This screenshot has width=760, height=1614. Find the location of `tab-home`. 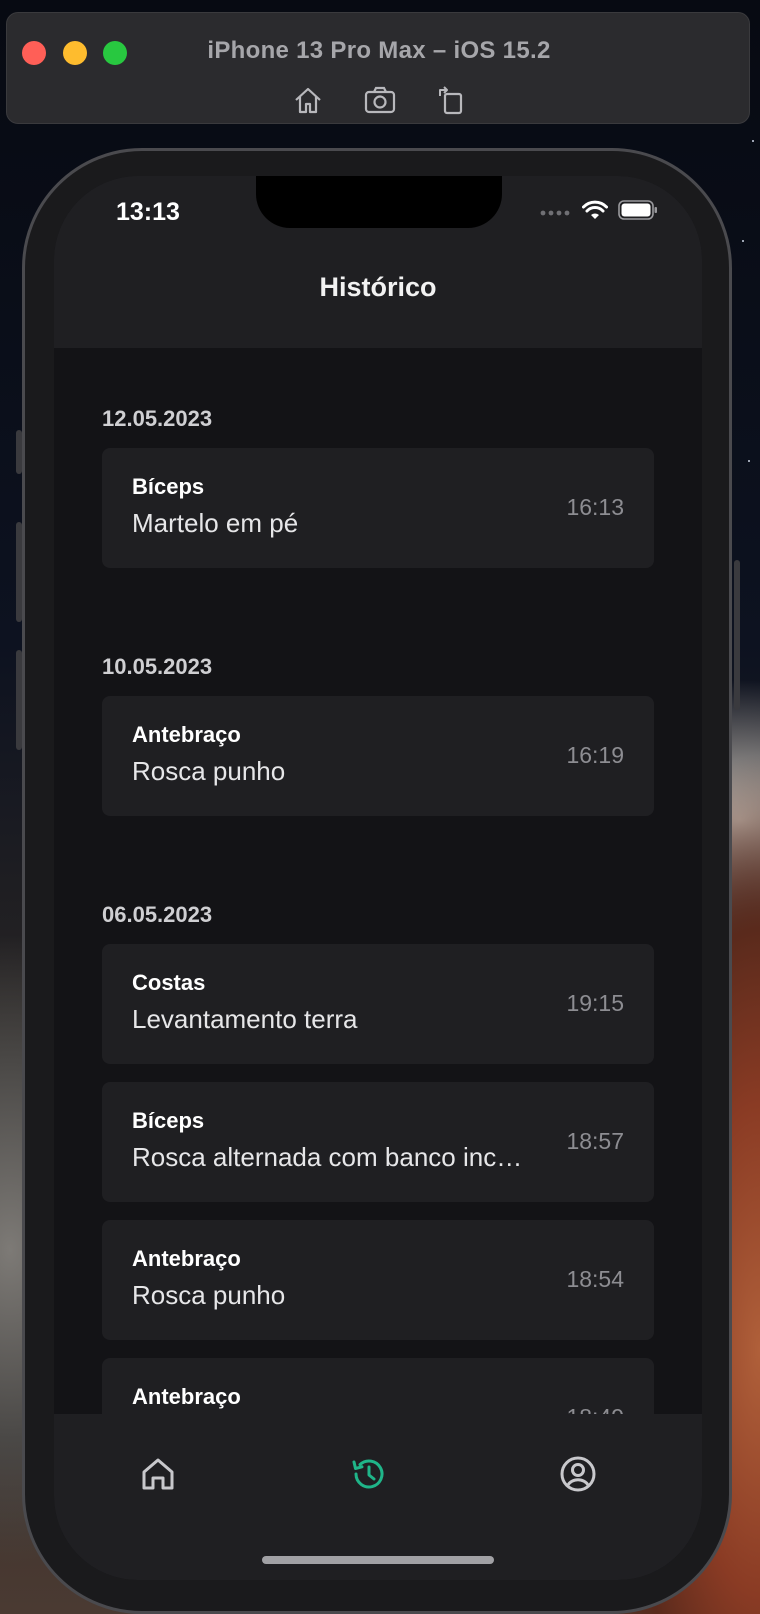

tab-home is located at coordinates (158, 1474).